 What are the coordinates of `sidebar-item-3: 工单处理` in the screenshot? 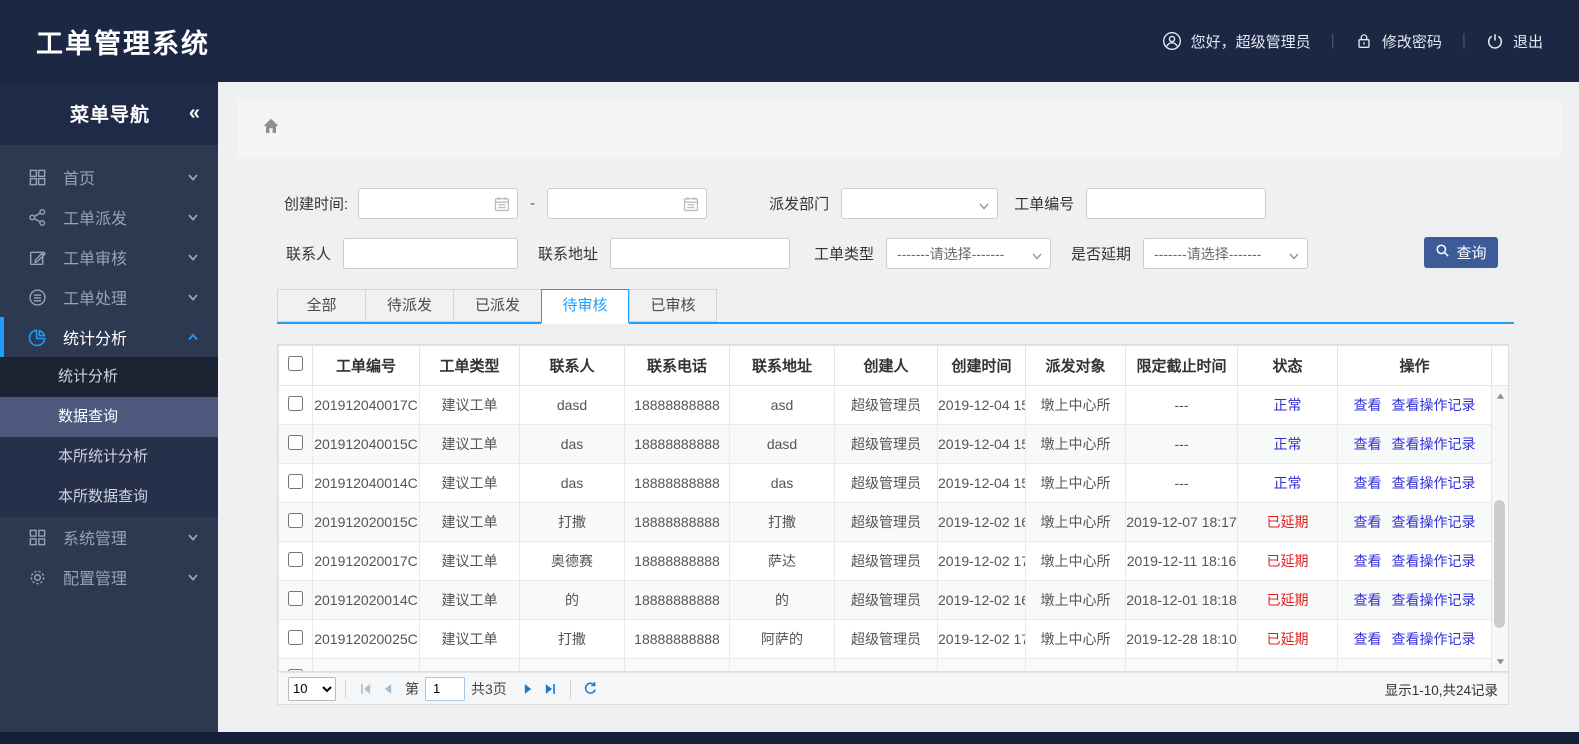 It's located at (109, 297).